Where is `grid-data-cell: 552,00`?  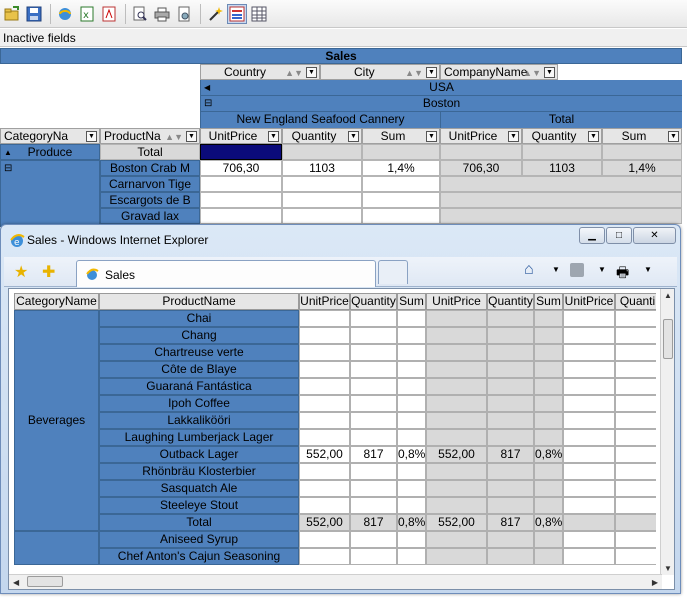
grid-data-cell: 552,00 is located at coordinates (456, 454).